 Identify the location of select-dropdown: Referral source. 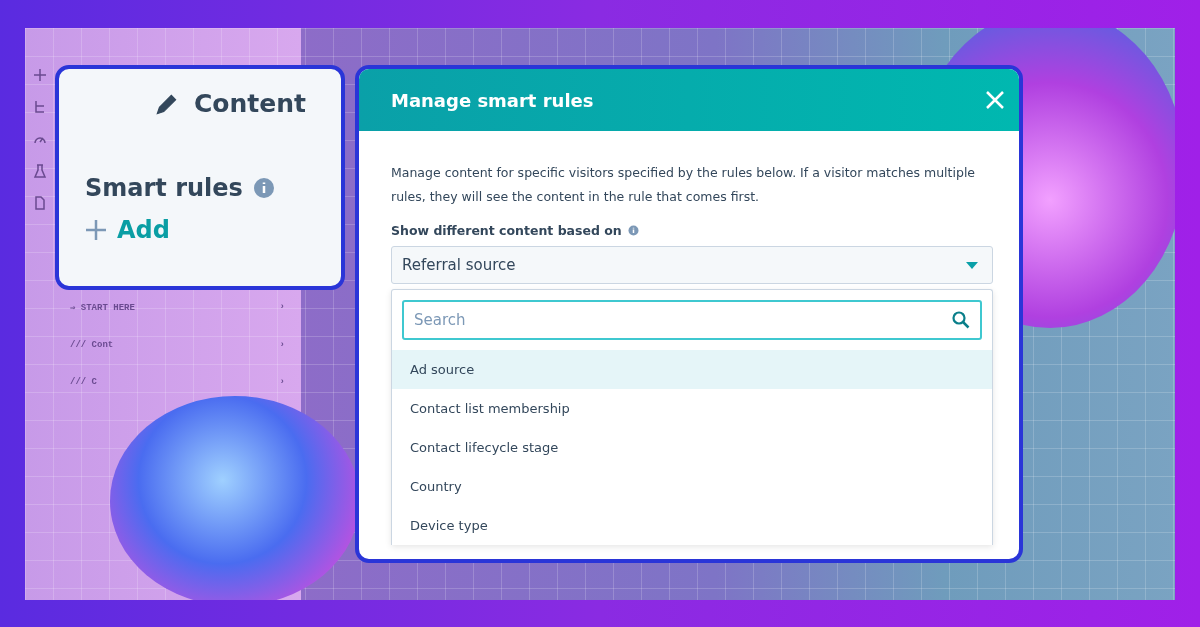
(692, 265).